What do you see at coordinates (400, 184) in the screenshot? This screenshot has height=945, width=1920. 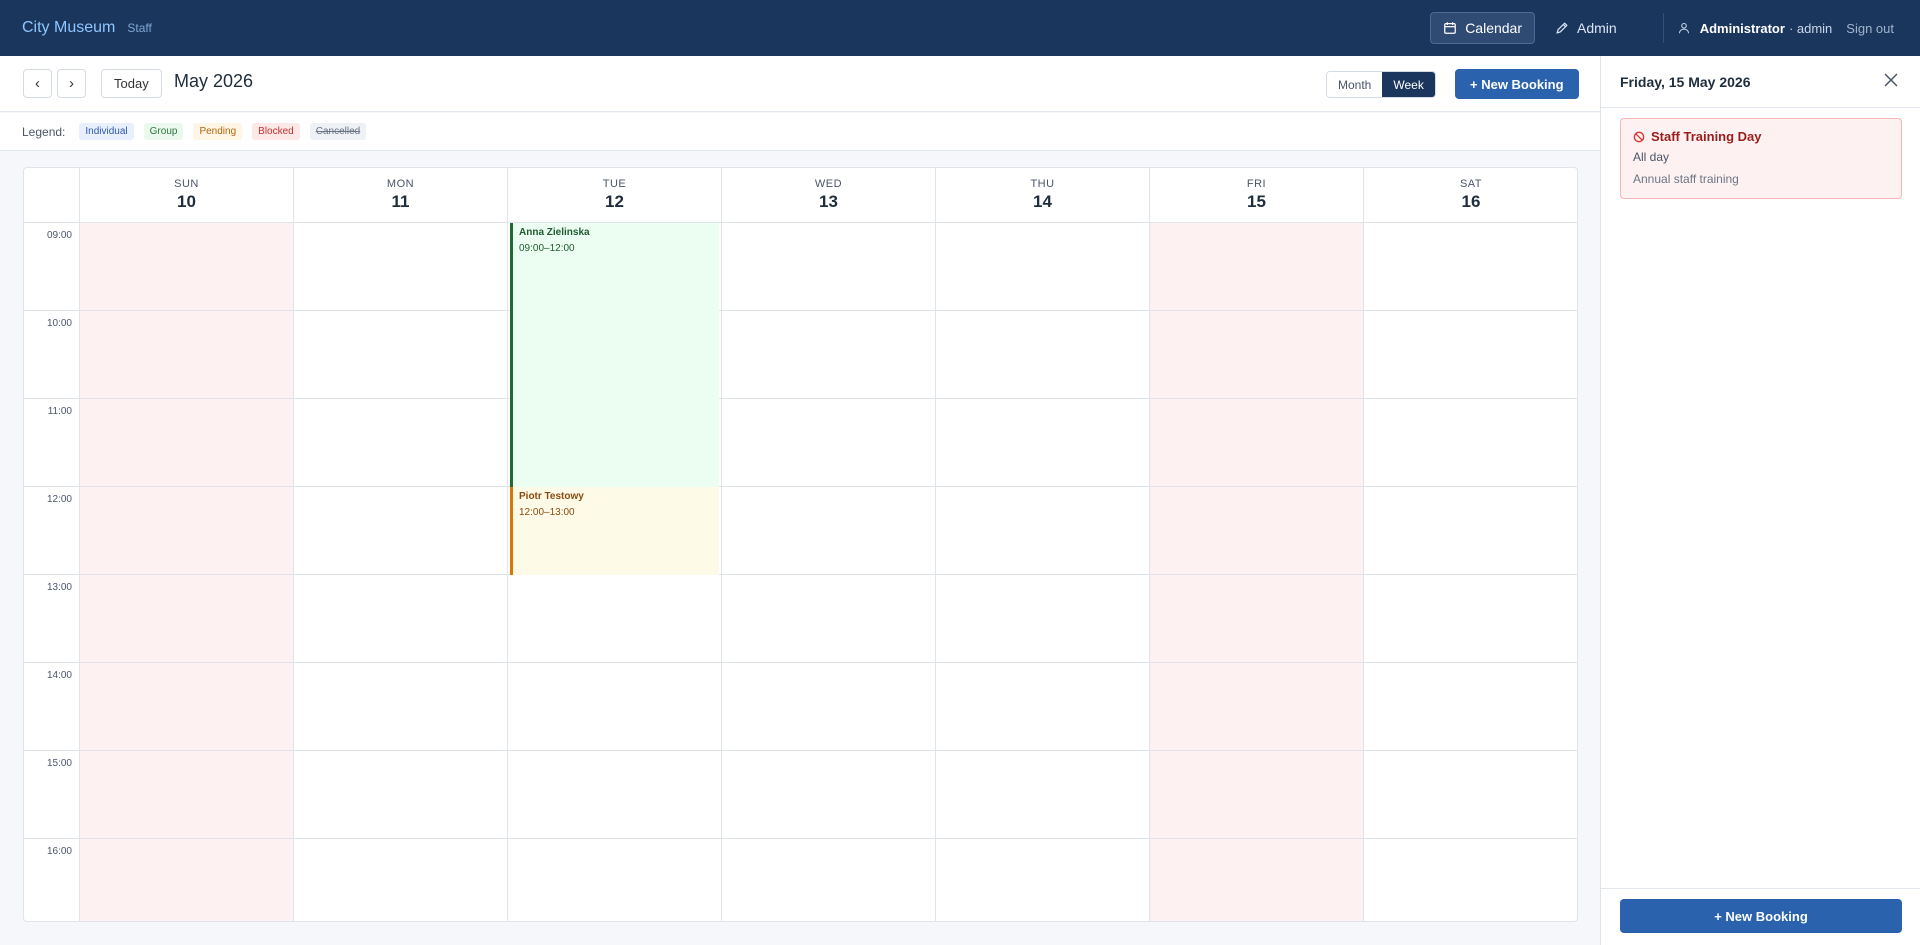 I see `day-of-week: MON` at bounding box center [400, 184].